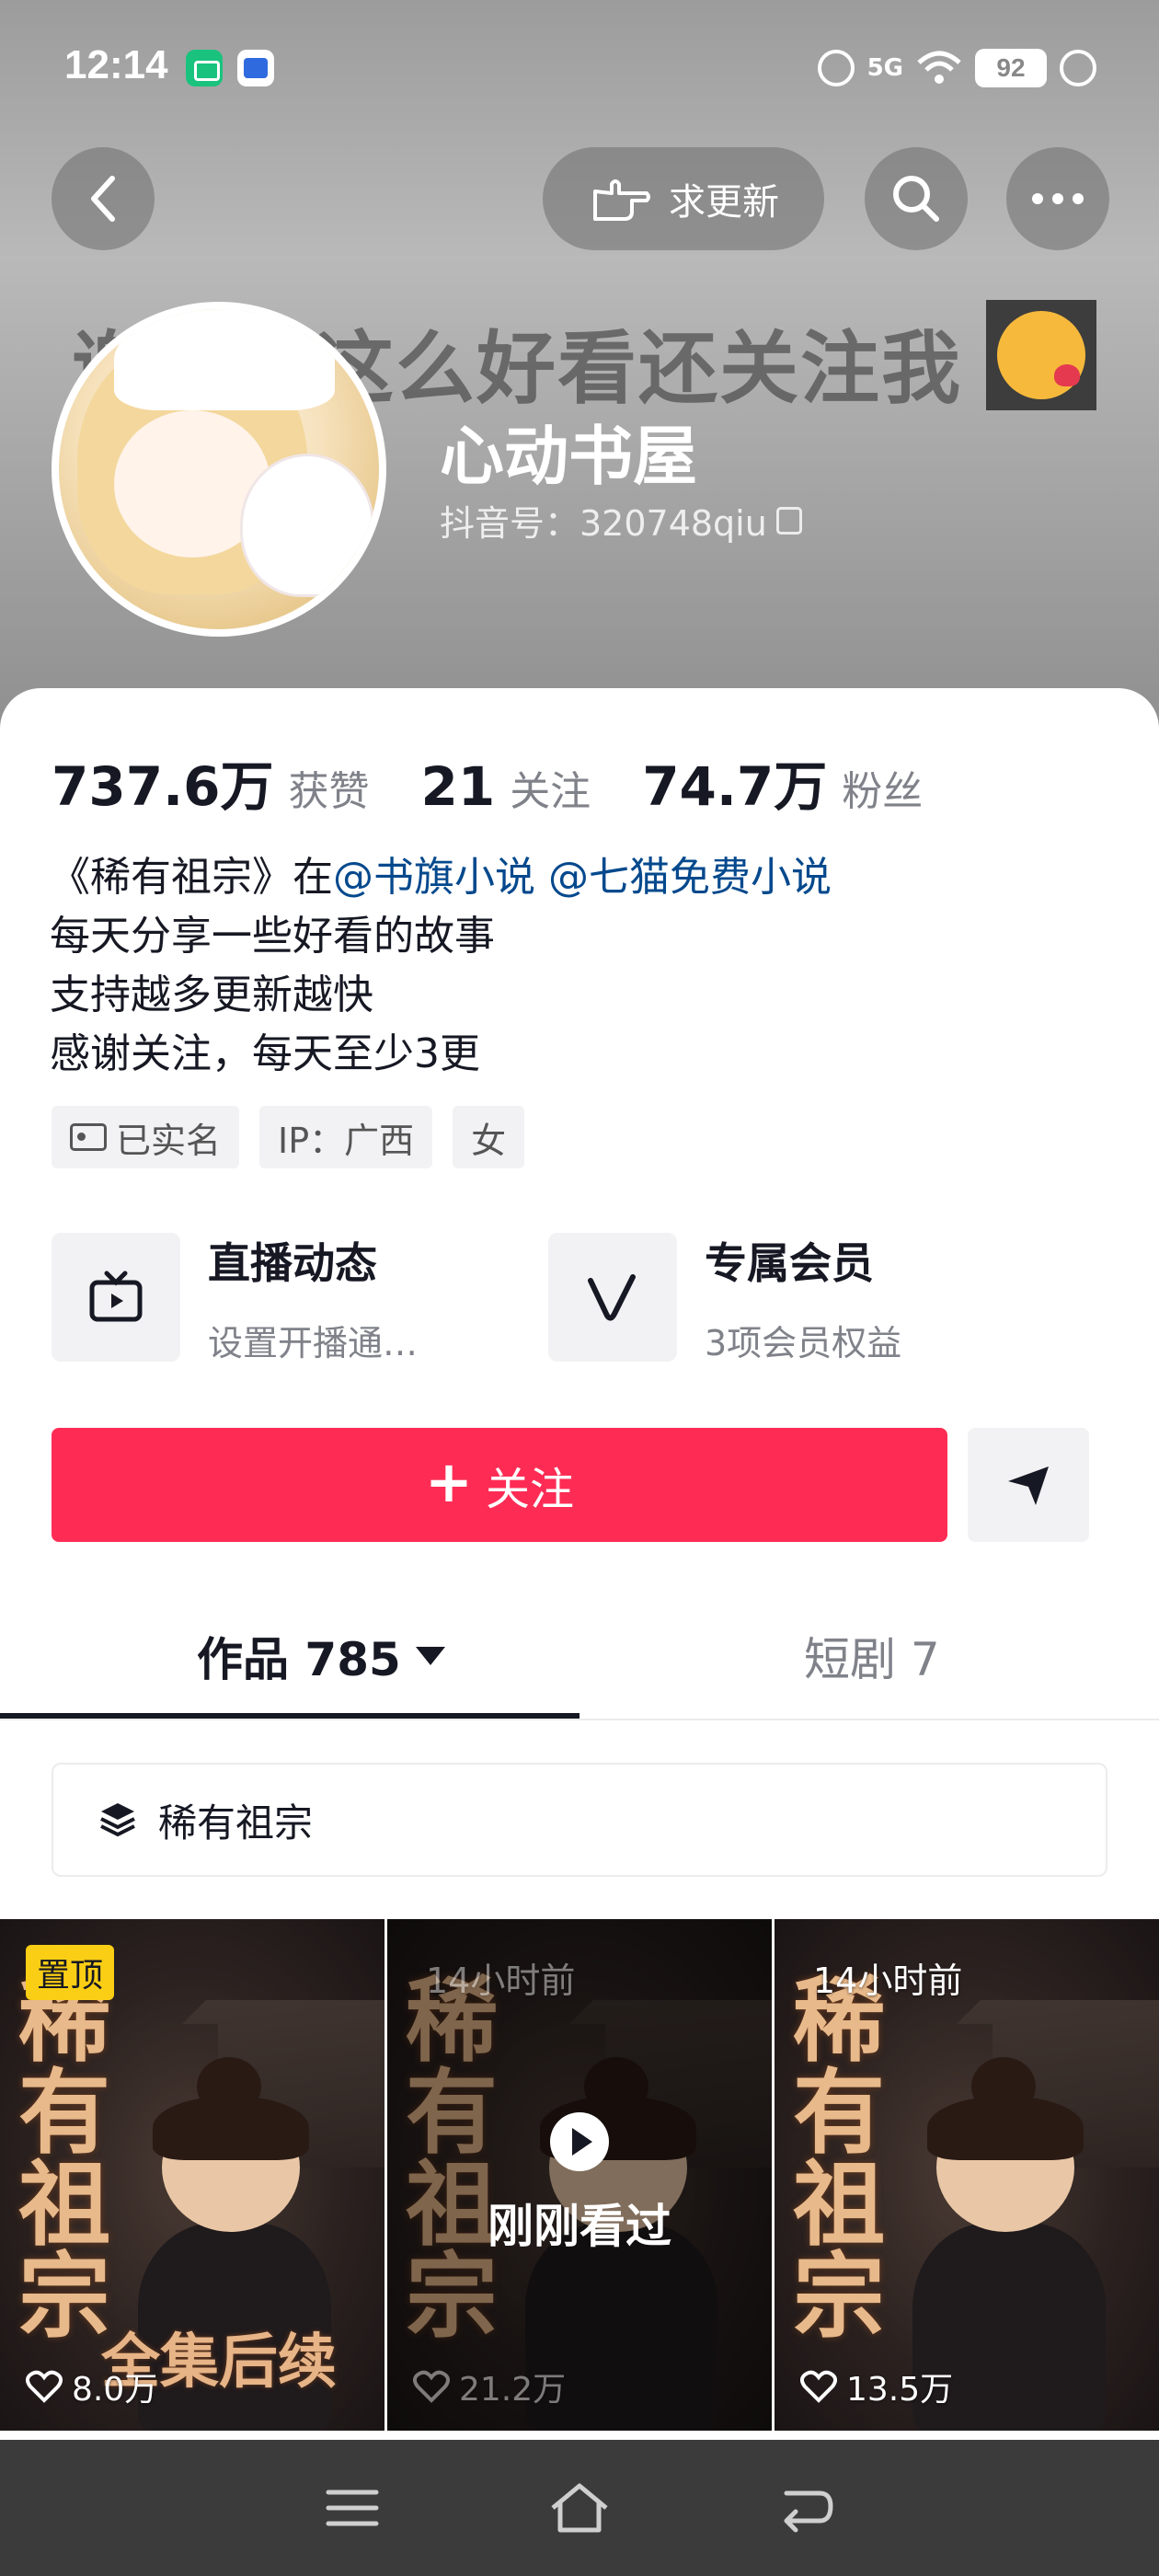  What do you see at coordinates (192, 2175) in the screenshot?
I see `video-card: 稀有祖宗 全集后续 置顶 8.0万` at bounding box center [192, 2175].